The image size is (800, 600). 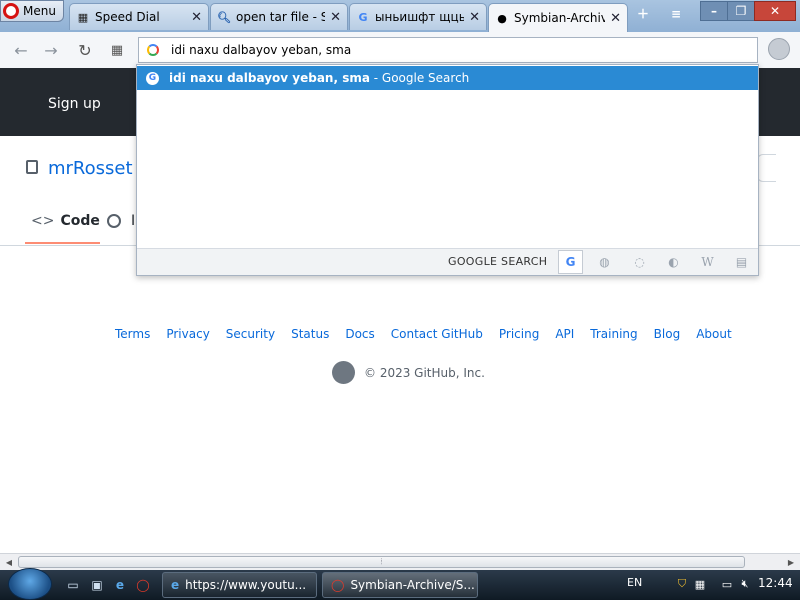 What do you see at coordinates (791, 562) in the screenshot?
I see `scroll-right-icon: ▶` at bounding box center [791, 562].